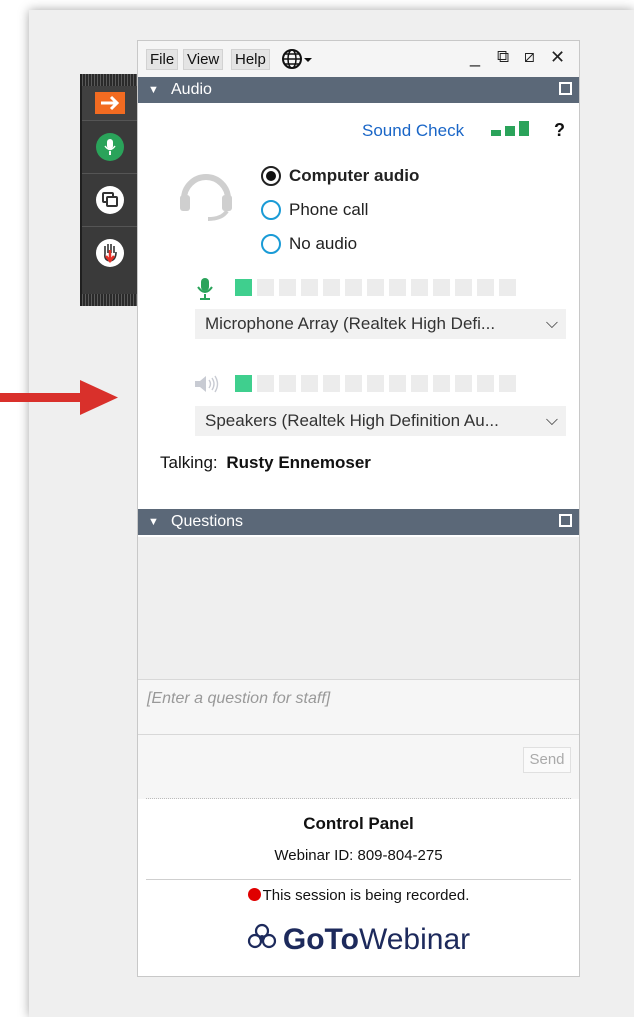 This screenshot has height=1017, width=634. Describe the element at coordinates (475, 57) in the screenshot. I see `minimize-button: _` at that location.